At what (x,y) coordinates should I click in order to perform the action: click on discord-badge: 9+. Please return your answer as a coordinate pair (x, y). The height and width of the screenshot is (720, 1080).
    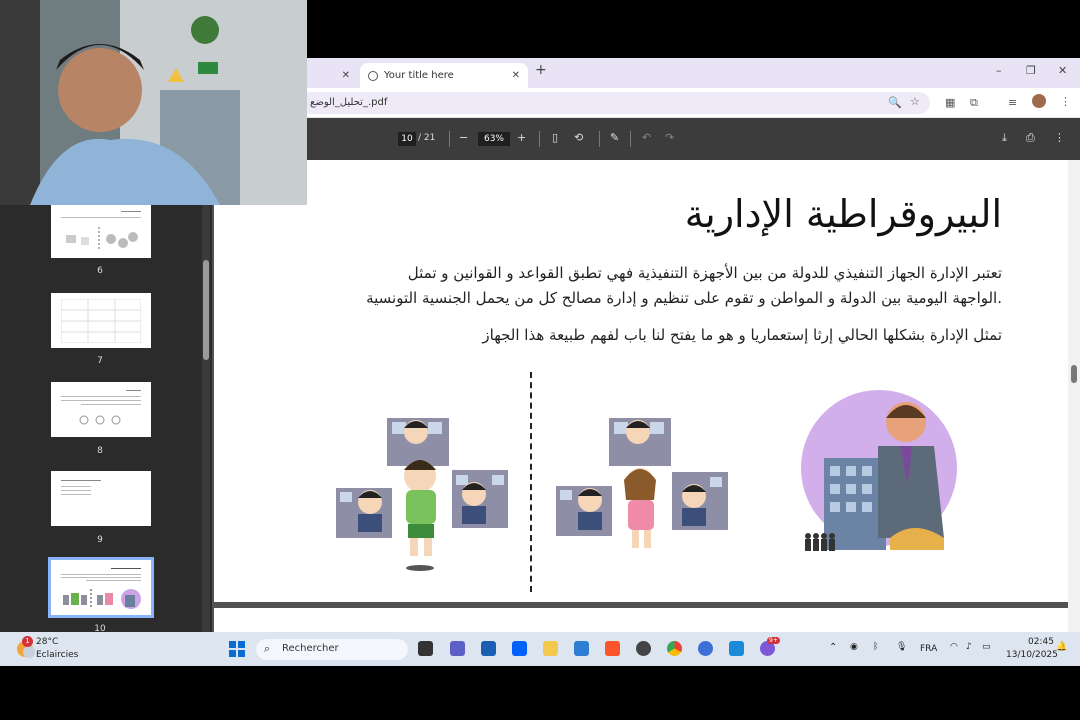
    Looking at the image, I should click on (773, 640).